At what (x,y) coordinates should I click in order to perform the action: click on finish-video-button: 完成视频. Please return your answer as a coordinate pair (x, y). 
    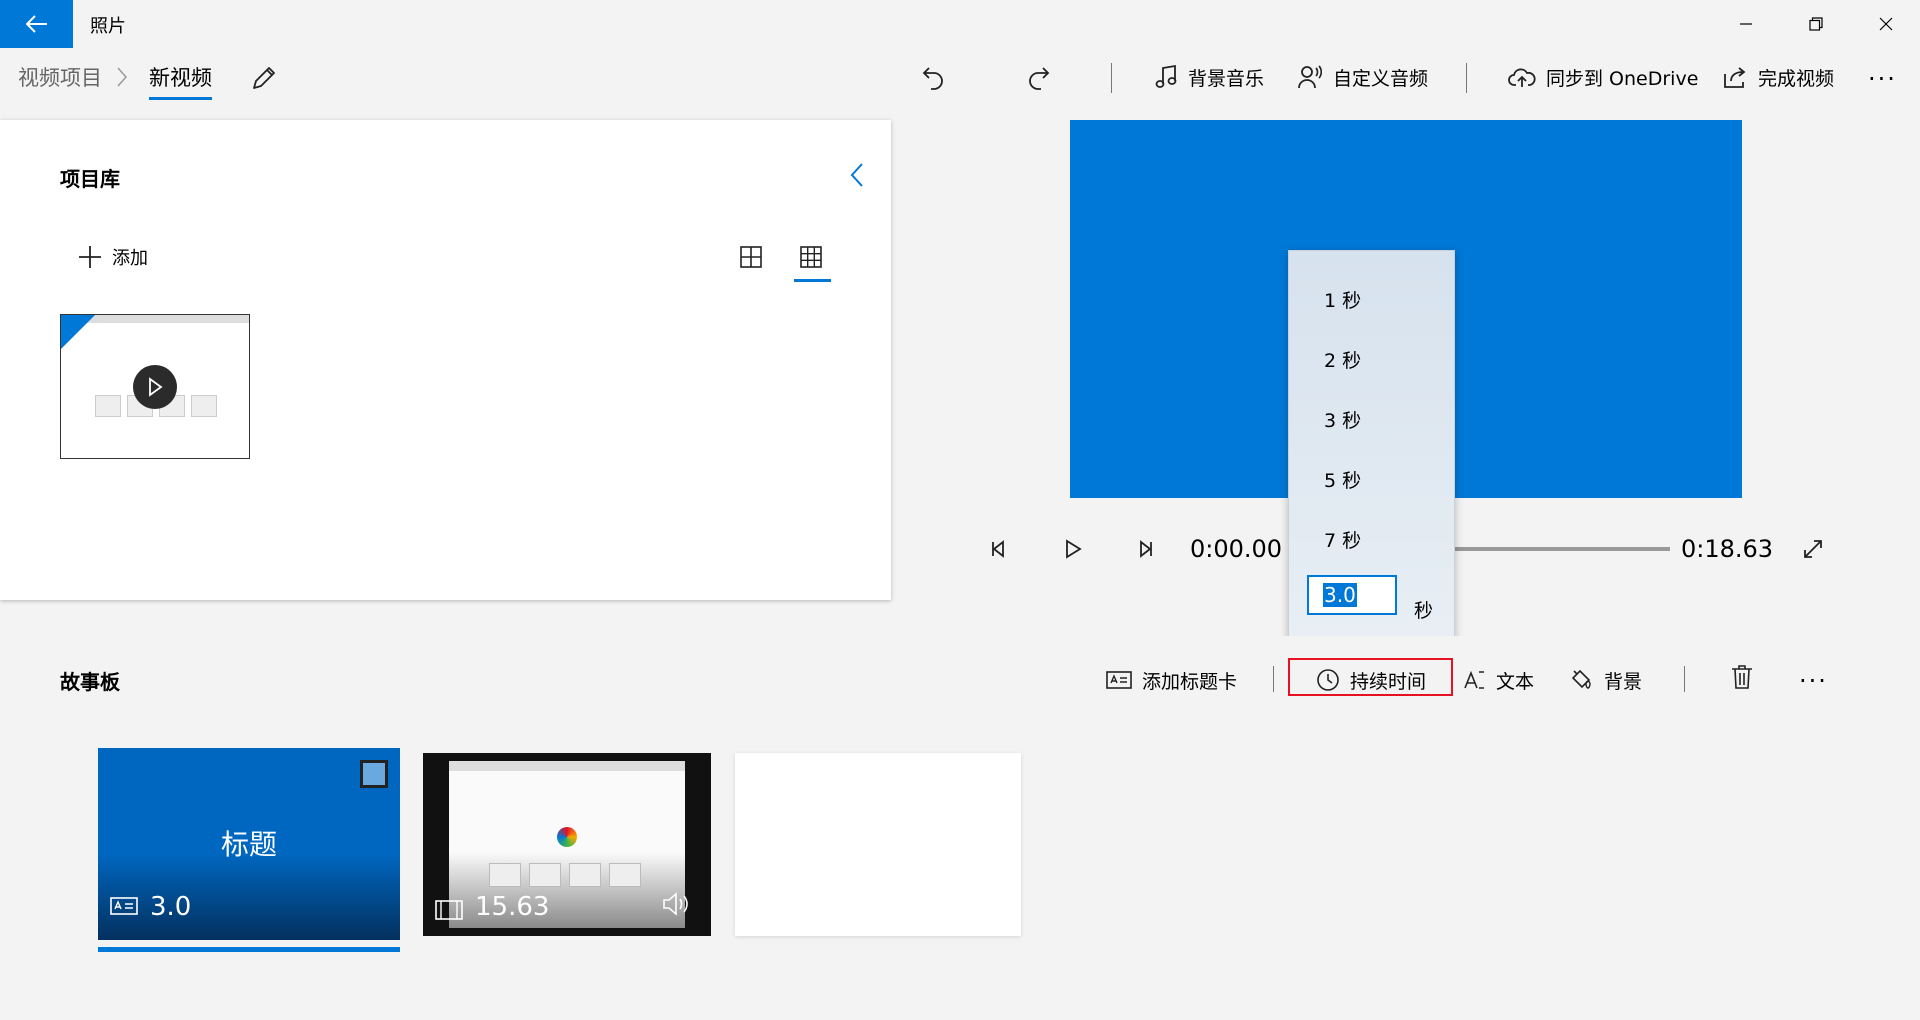
    Looking at the image, I should click on (1778, 77).